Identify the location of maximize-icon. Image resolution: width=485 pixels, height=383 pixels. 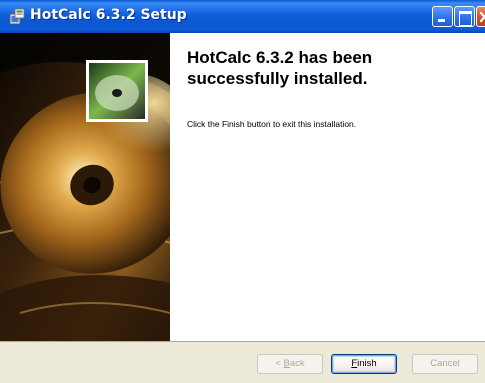
(464, 16).